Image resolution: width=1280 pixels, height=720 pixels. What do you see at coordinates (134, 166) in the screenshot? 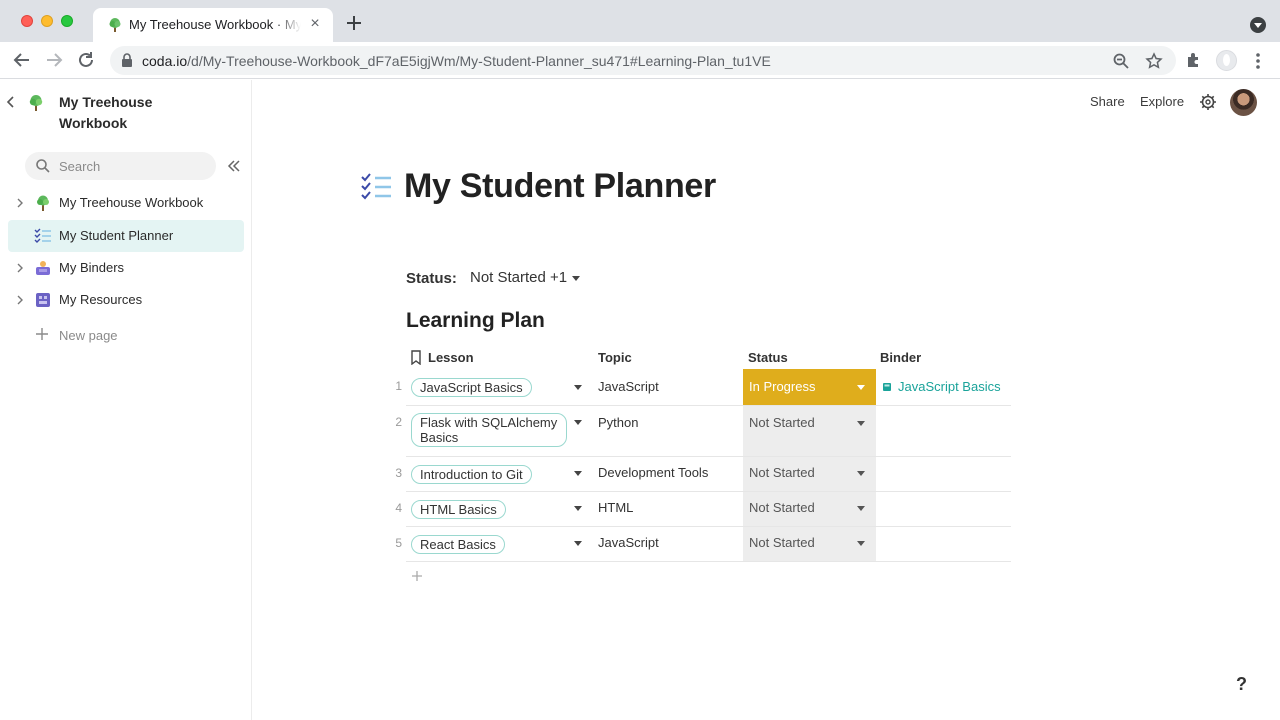
I see `search-input` at bounding box center [134, 166].